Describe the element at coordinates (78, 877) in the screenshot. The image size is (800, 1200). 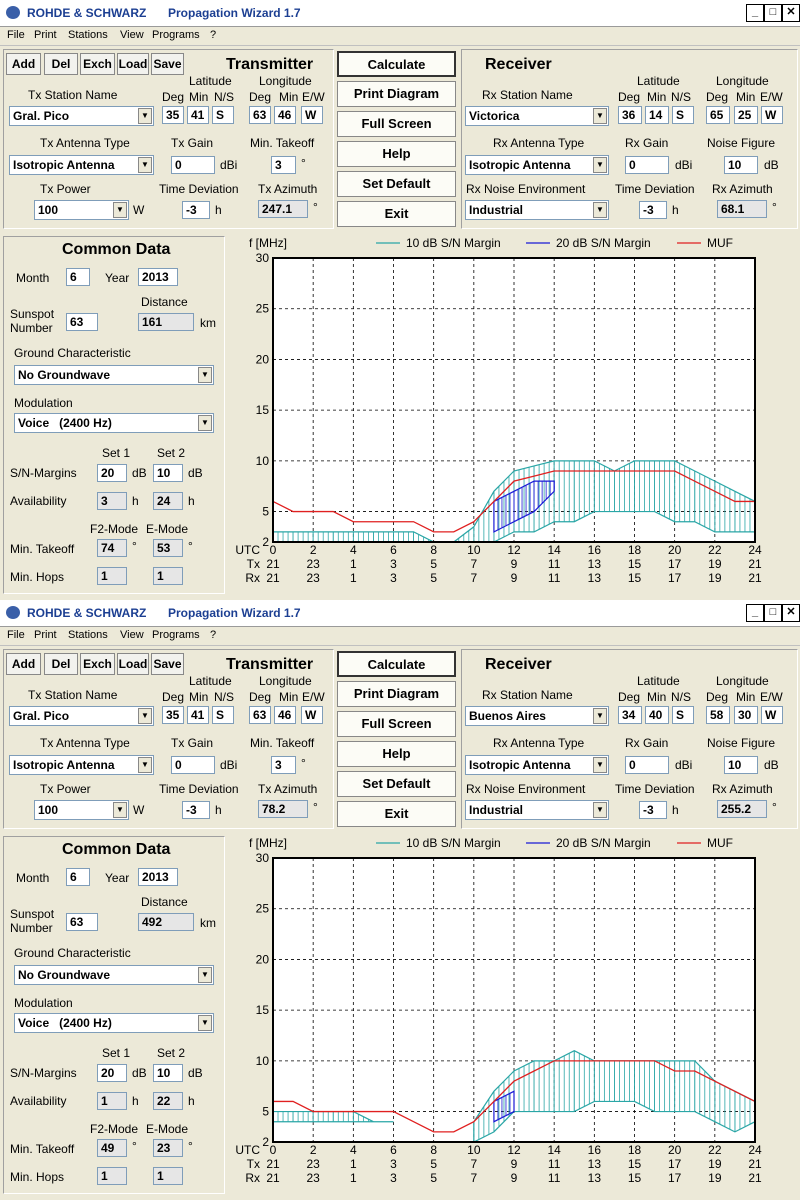
I see `month-field: 6` at that location.